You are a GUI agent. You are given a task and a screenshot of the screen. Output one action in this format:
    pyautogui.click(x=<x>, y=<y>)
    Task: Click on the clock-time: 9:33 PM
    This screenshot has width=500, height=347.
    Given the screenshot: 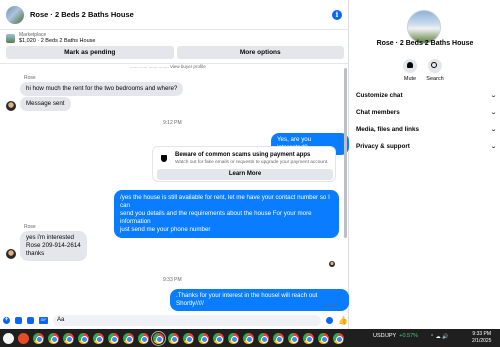 What is the action you would take?
    pyautogui.click(x=482, y=334)
    